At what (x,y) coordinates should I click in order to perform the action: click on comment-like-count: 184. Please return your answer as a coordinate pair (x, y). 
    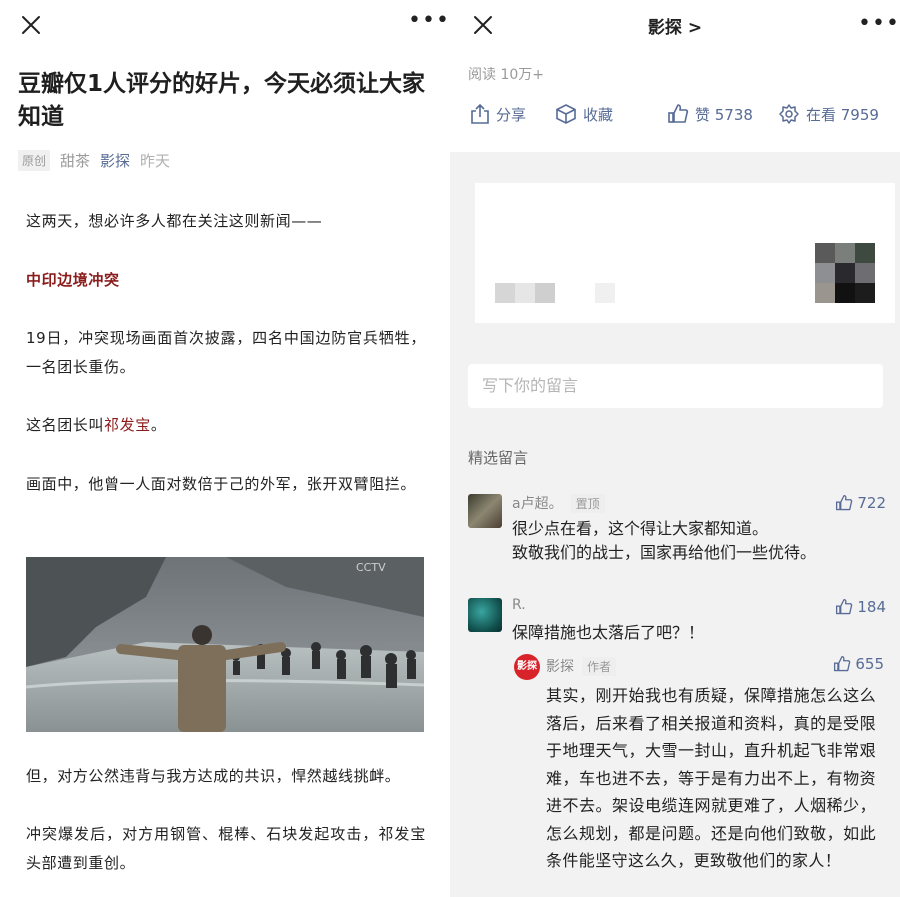
    Looking at the image, I should click on (871, 607).